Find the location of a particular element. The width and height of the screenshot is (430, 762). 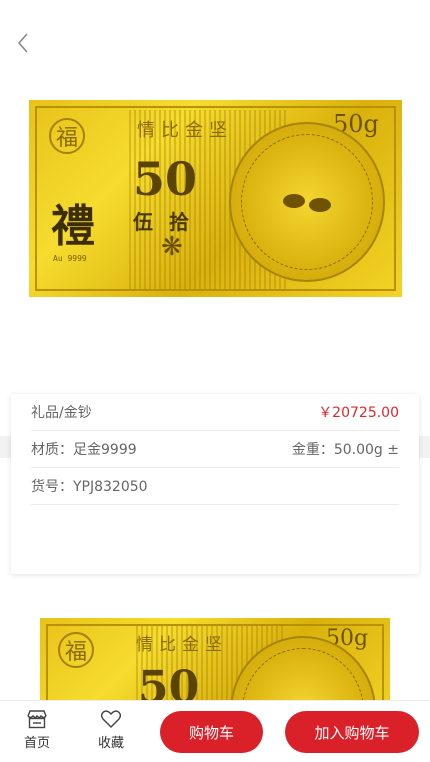

info-row-category: 礼品/金钞 ￥20725.00 is located at coordinates (215, 412).